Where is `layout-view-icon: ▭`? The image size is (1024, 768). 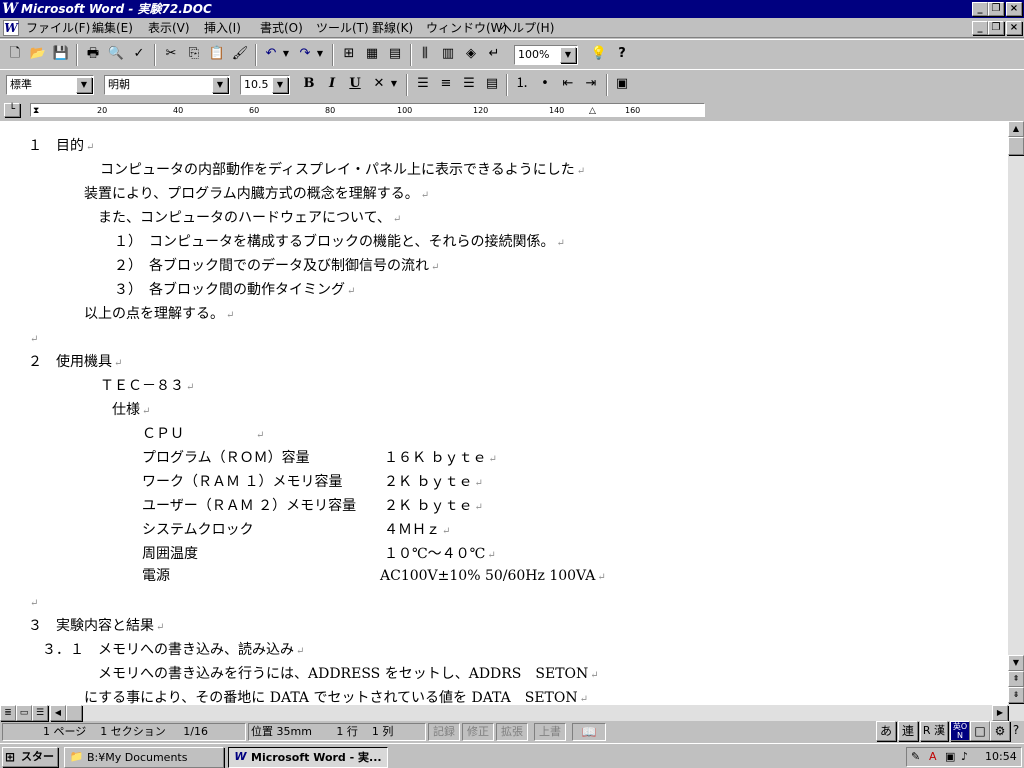
layout-view-icon: ▭ is located at coordinates (24, 713).